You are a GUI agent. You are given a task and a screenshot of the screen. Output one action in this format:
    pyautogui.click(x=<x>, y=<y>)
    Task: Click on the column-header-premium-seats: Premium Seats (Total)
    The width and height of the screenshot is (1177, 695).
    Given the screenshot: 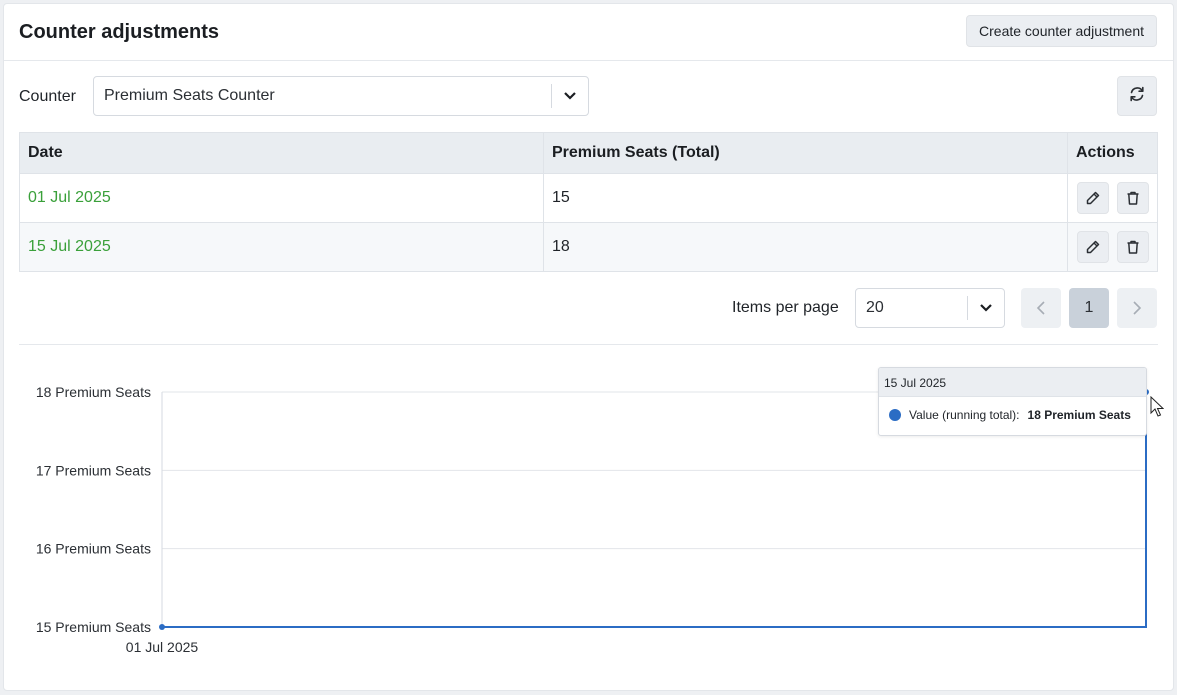 What is the action you would take?
    pyautogui.click(x=805, y=153)
    